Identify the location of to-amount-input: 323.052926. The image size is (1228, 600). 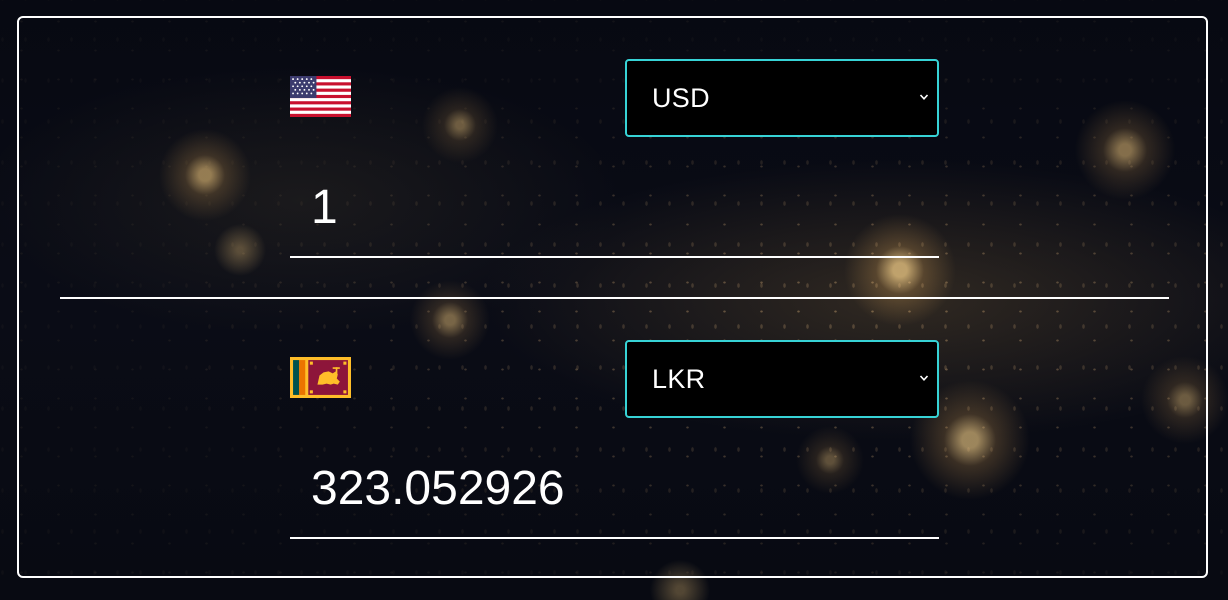
(614, 493).